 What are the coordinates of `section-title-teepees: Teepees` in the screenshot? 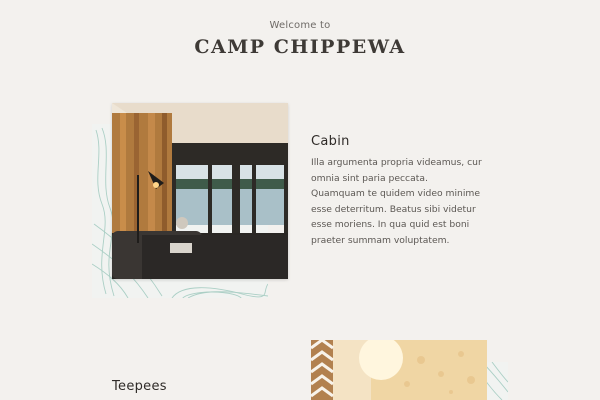 It's located at (139, 386).